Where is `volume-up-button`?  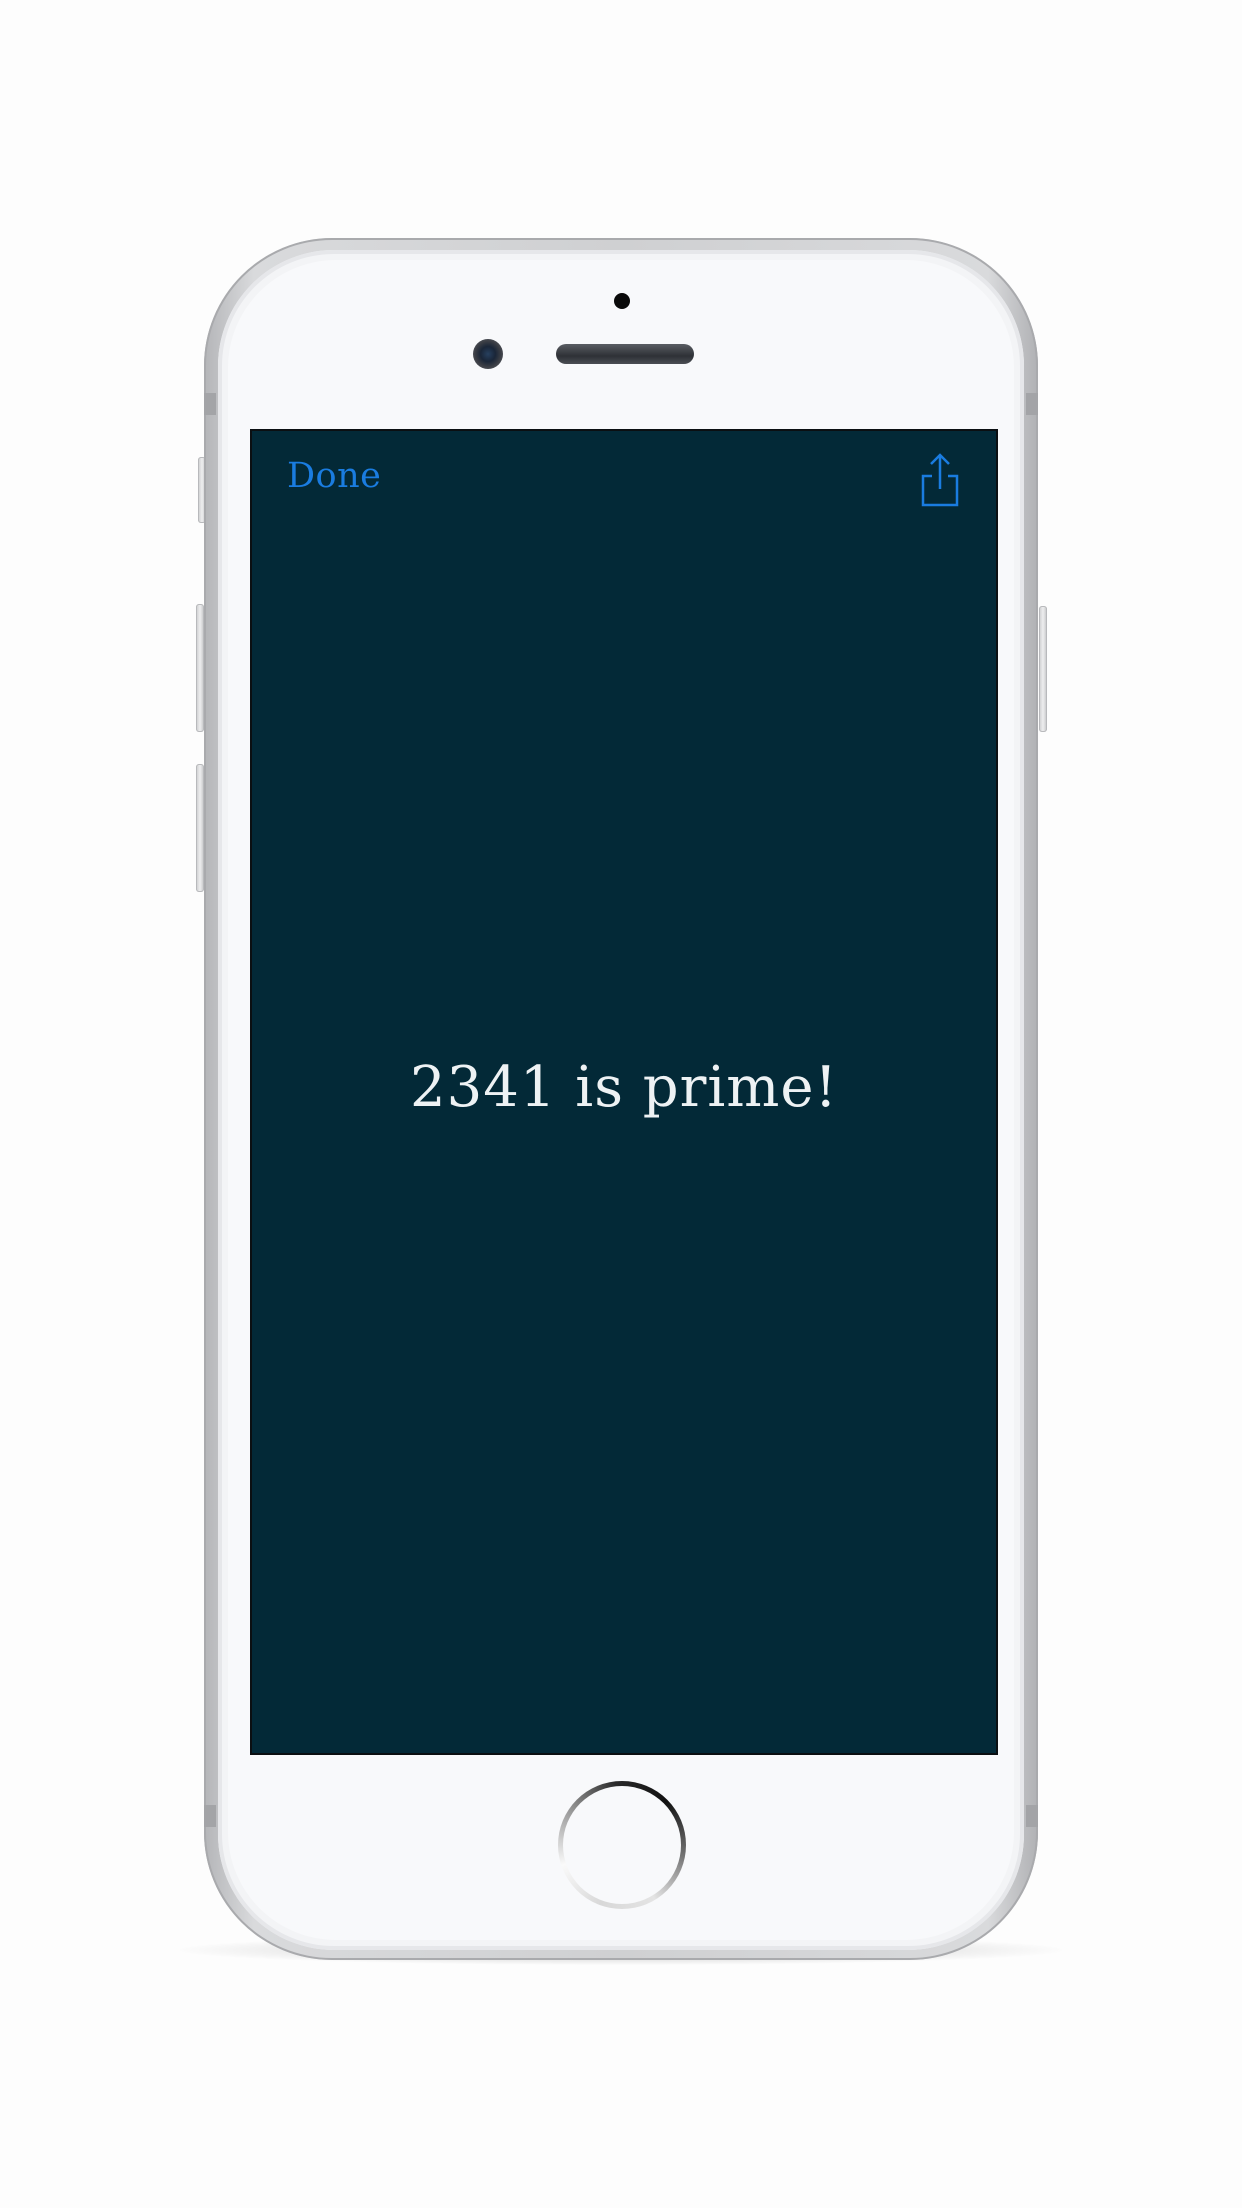 volume-up-button is located at coordinates (200, 668).